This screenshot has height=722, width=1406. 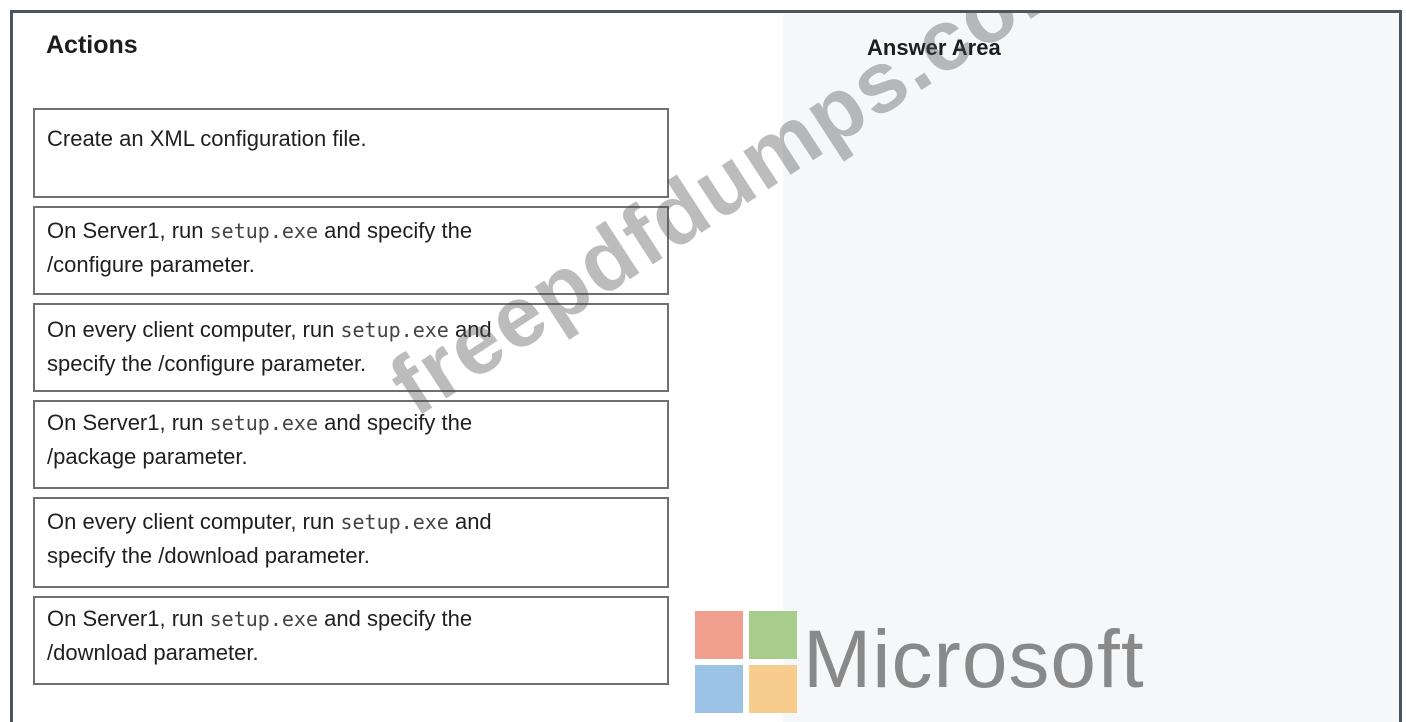 What do you see at coordinates (207, 138) in the screenshot?
I see `action-text: Create an XML configuration file.` at bounding box center [207, 138].